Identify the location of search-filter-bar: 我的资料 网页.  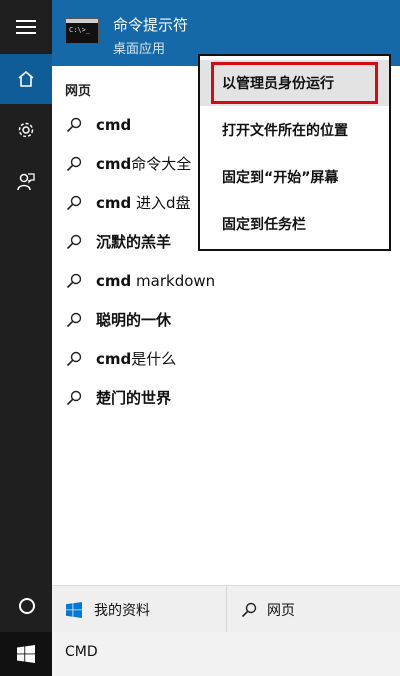
(226, 609).